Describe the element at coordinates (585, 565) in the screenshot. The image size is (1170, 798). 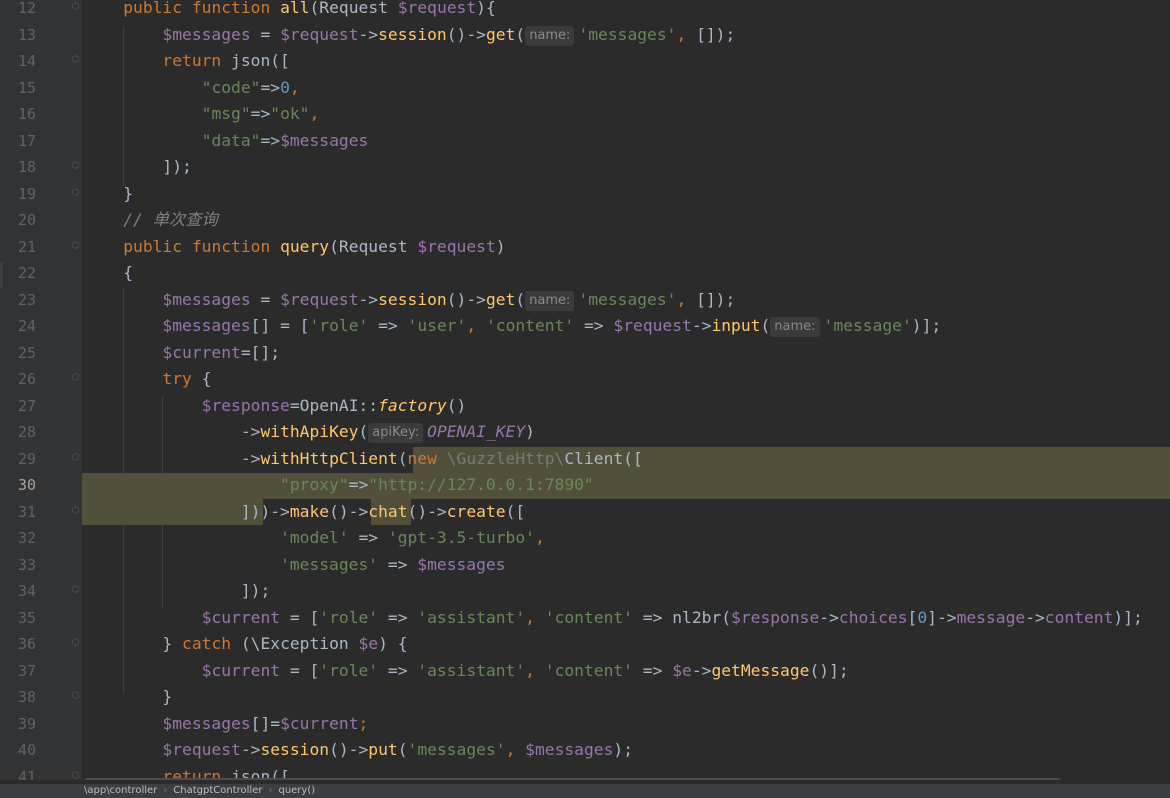
I see `code-line: 33 'messages' => $messages` at that location.